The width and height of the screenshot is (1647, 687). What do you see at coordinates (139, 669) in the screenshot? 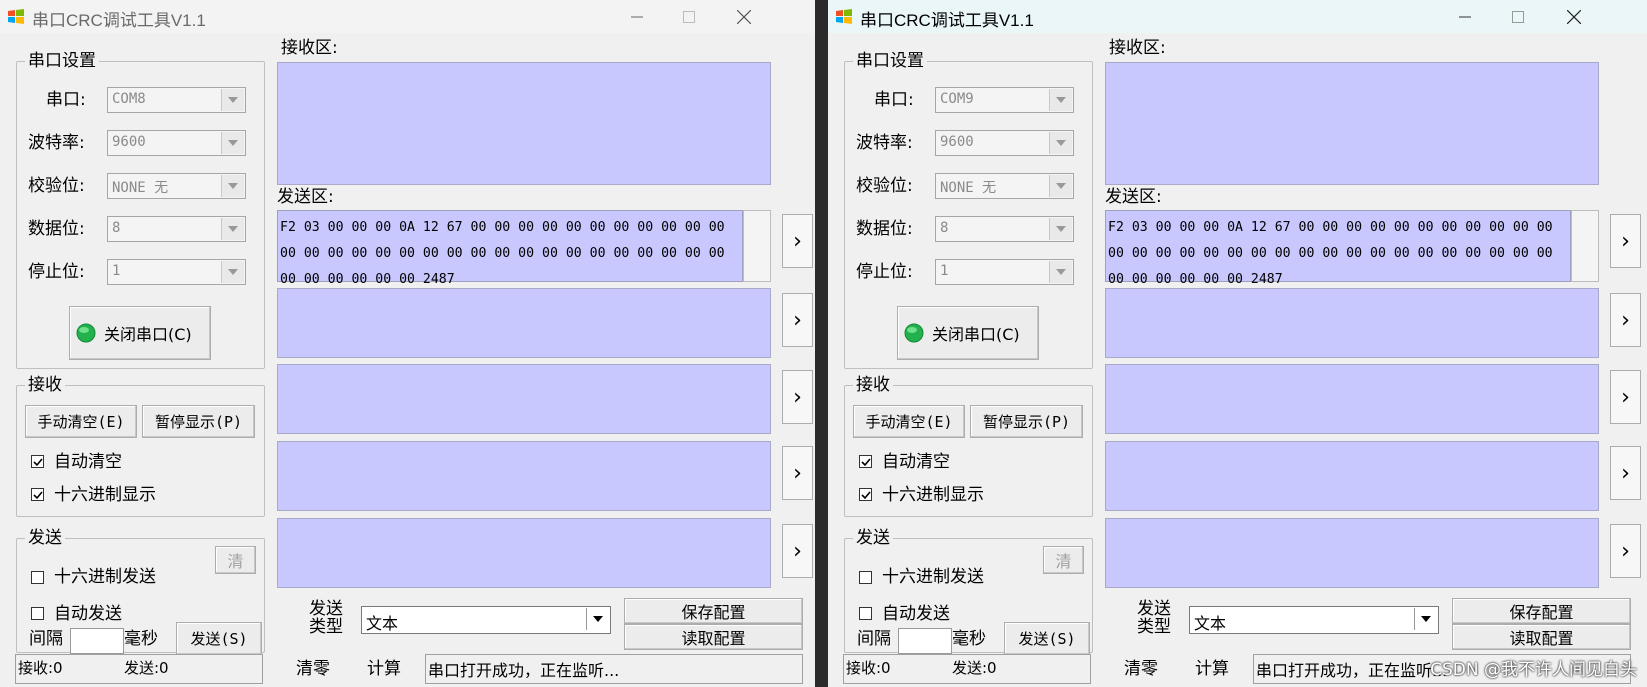
I see `counter-bar: 接收:0 发送:0` at bounding box center [139, 669].